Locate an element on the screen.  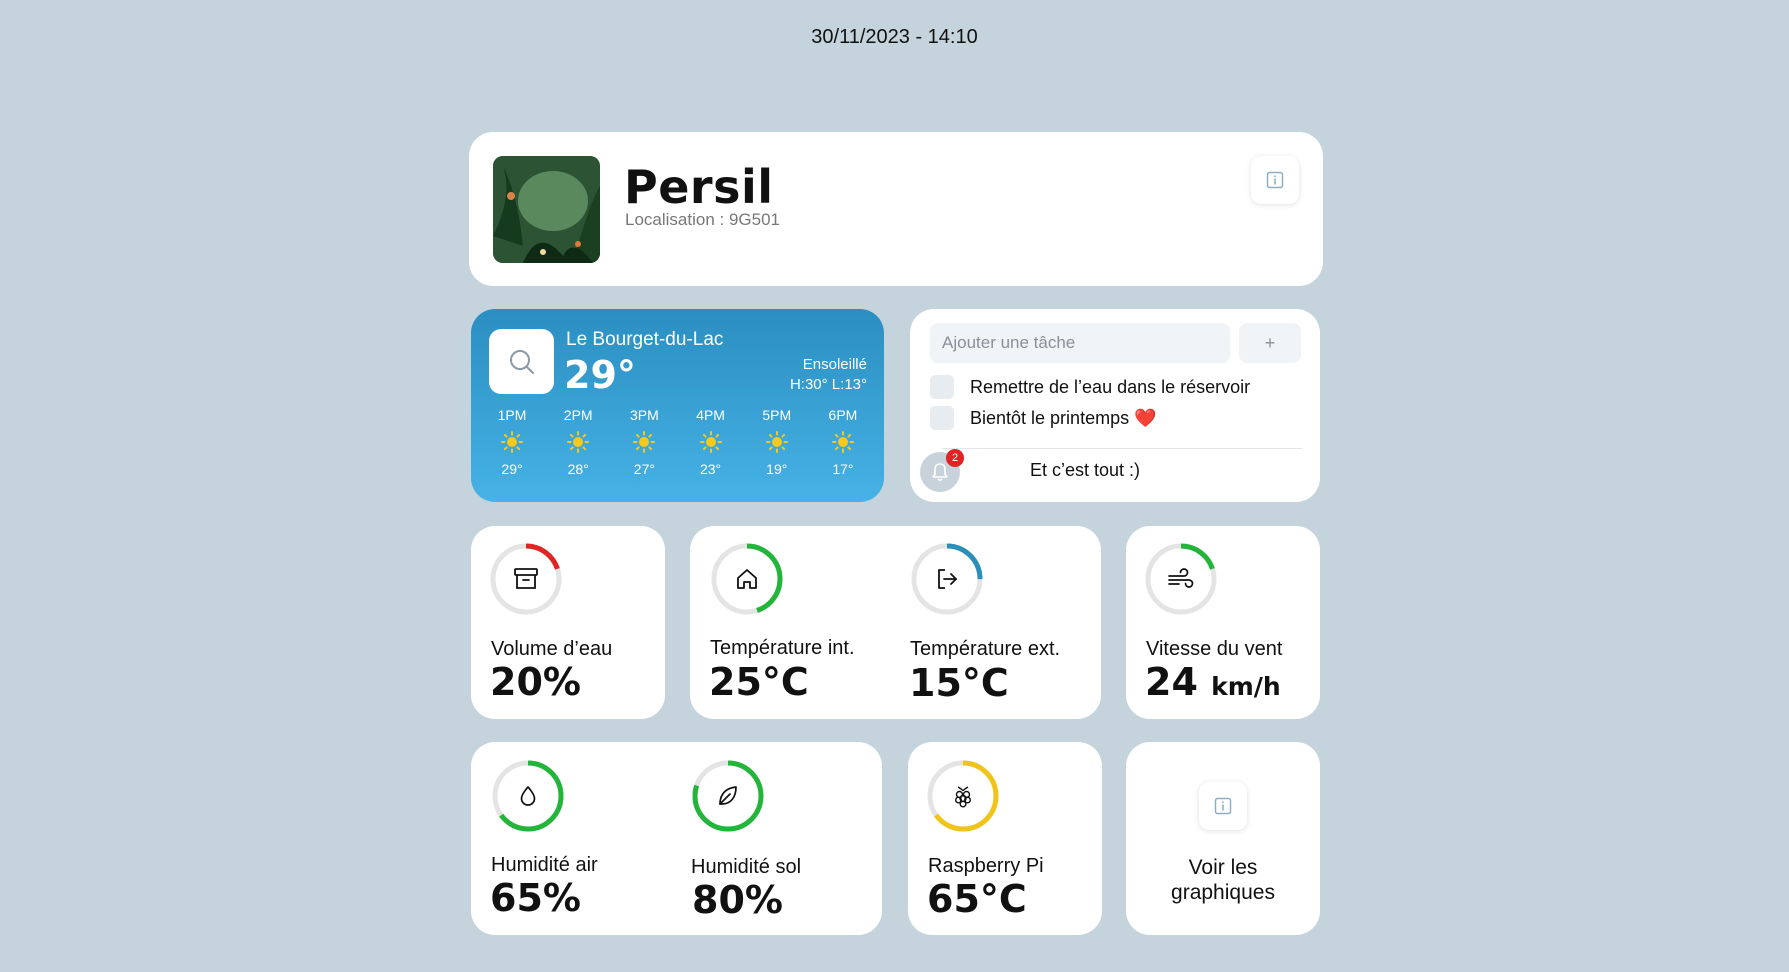
raspberry-gauge is located at coordinates (963, 796).